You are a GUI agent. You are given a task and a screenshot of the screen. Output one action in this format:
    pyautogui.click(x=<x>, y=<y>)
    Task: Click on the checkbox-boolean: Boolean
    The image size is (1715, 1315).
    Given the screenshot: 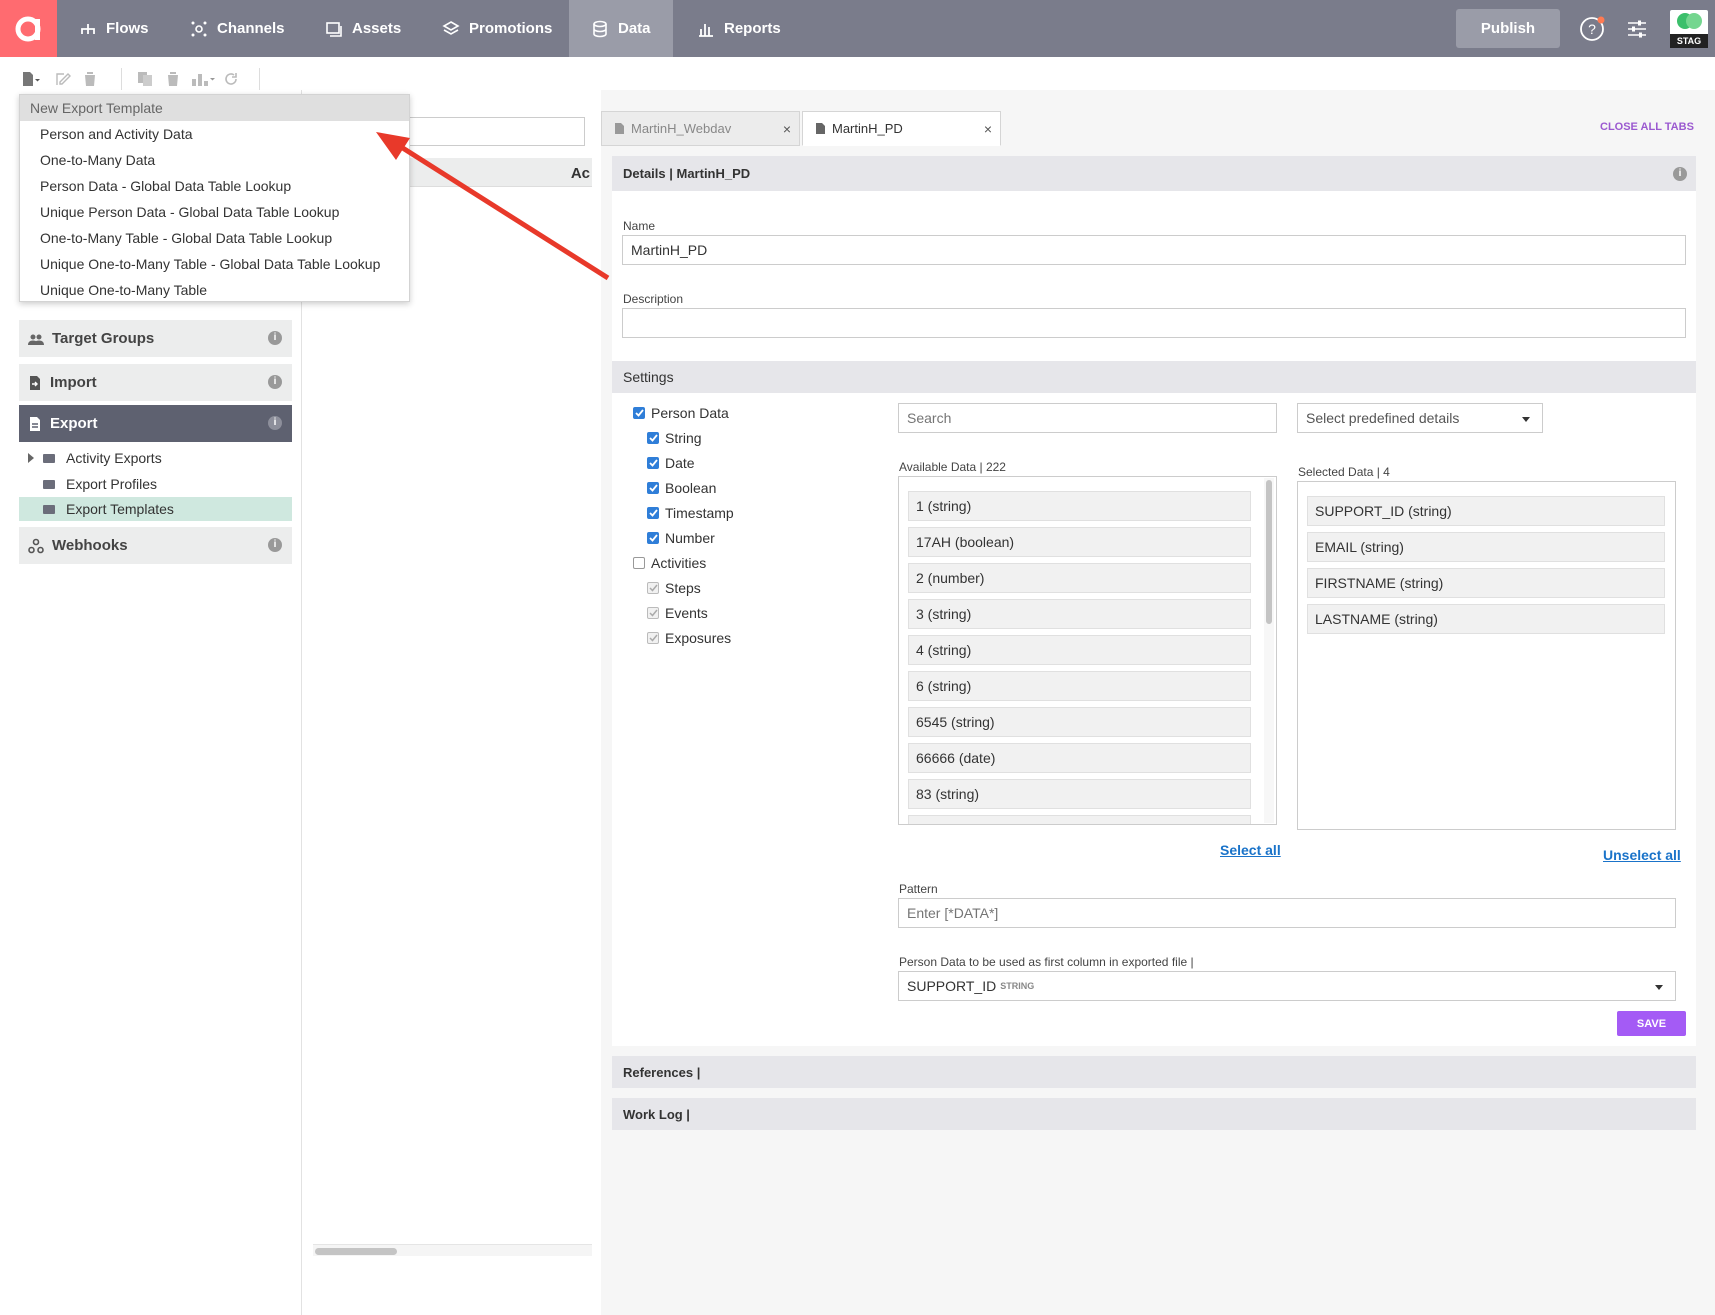 What is the action you would take?
    pyautogui.click(x=681, y=488)
    